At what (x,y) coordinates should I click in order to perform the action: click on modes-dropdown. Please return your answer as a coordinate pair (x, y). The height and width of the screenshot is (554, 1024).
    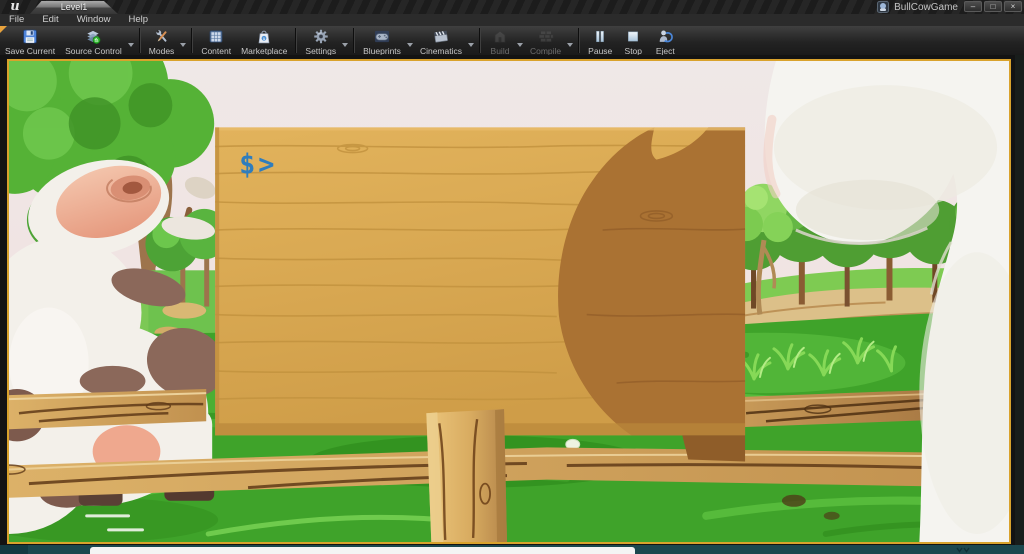
    Looking at the image, I should click on (183, 44).